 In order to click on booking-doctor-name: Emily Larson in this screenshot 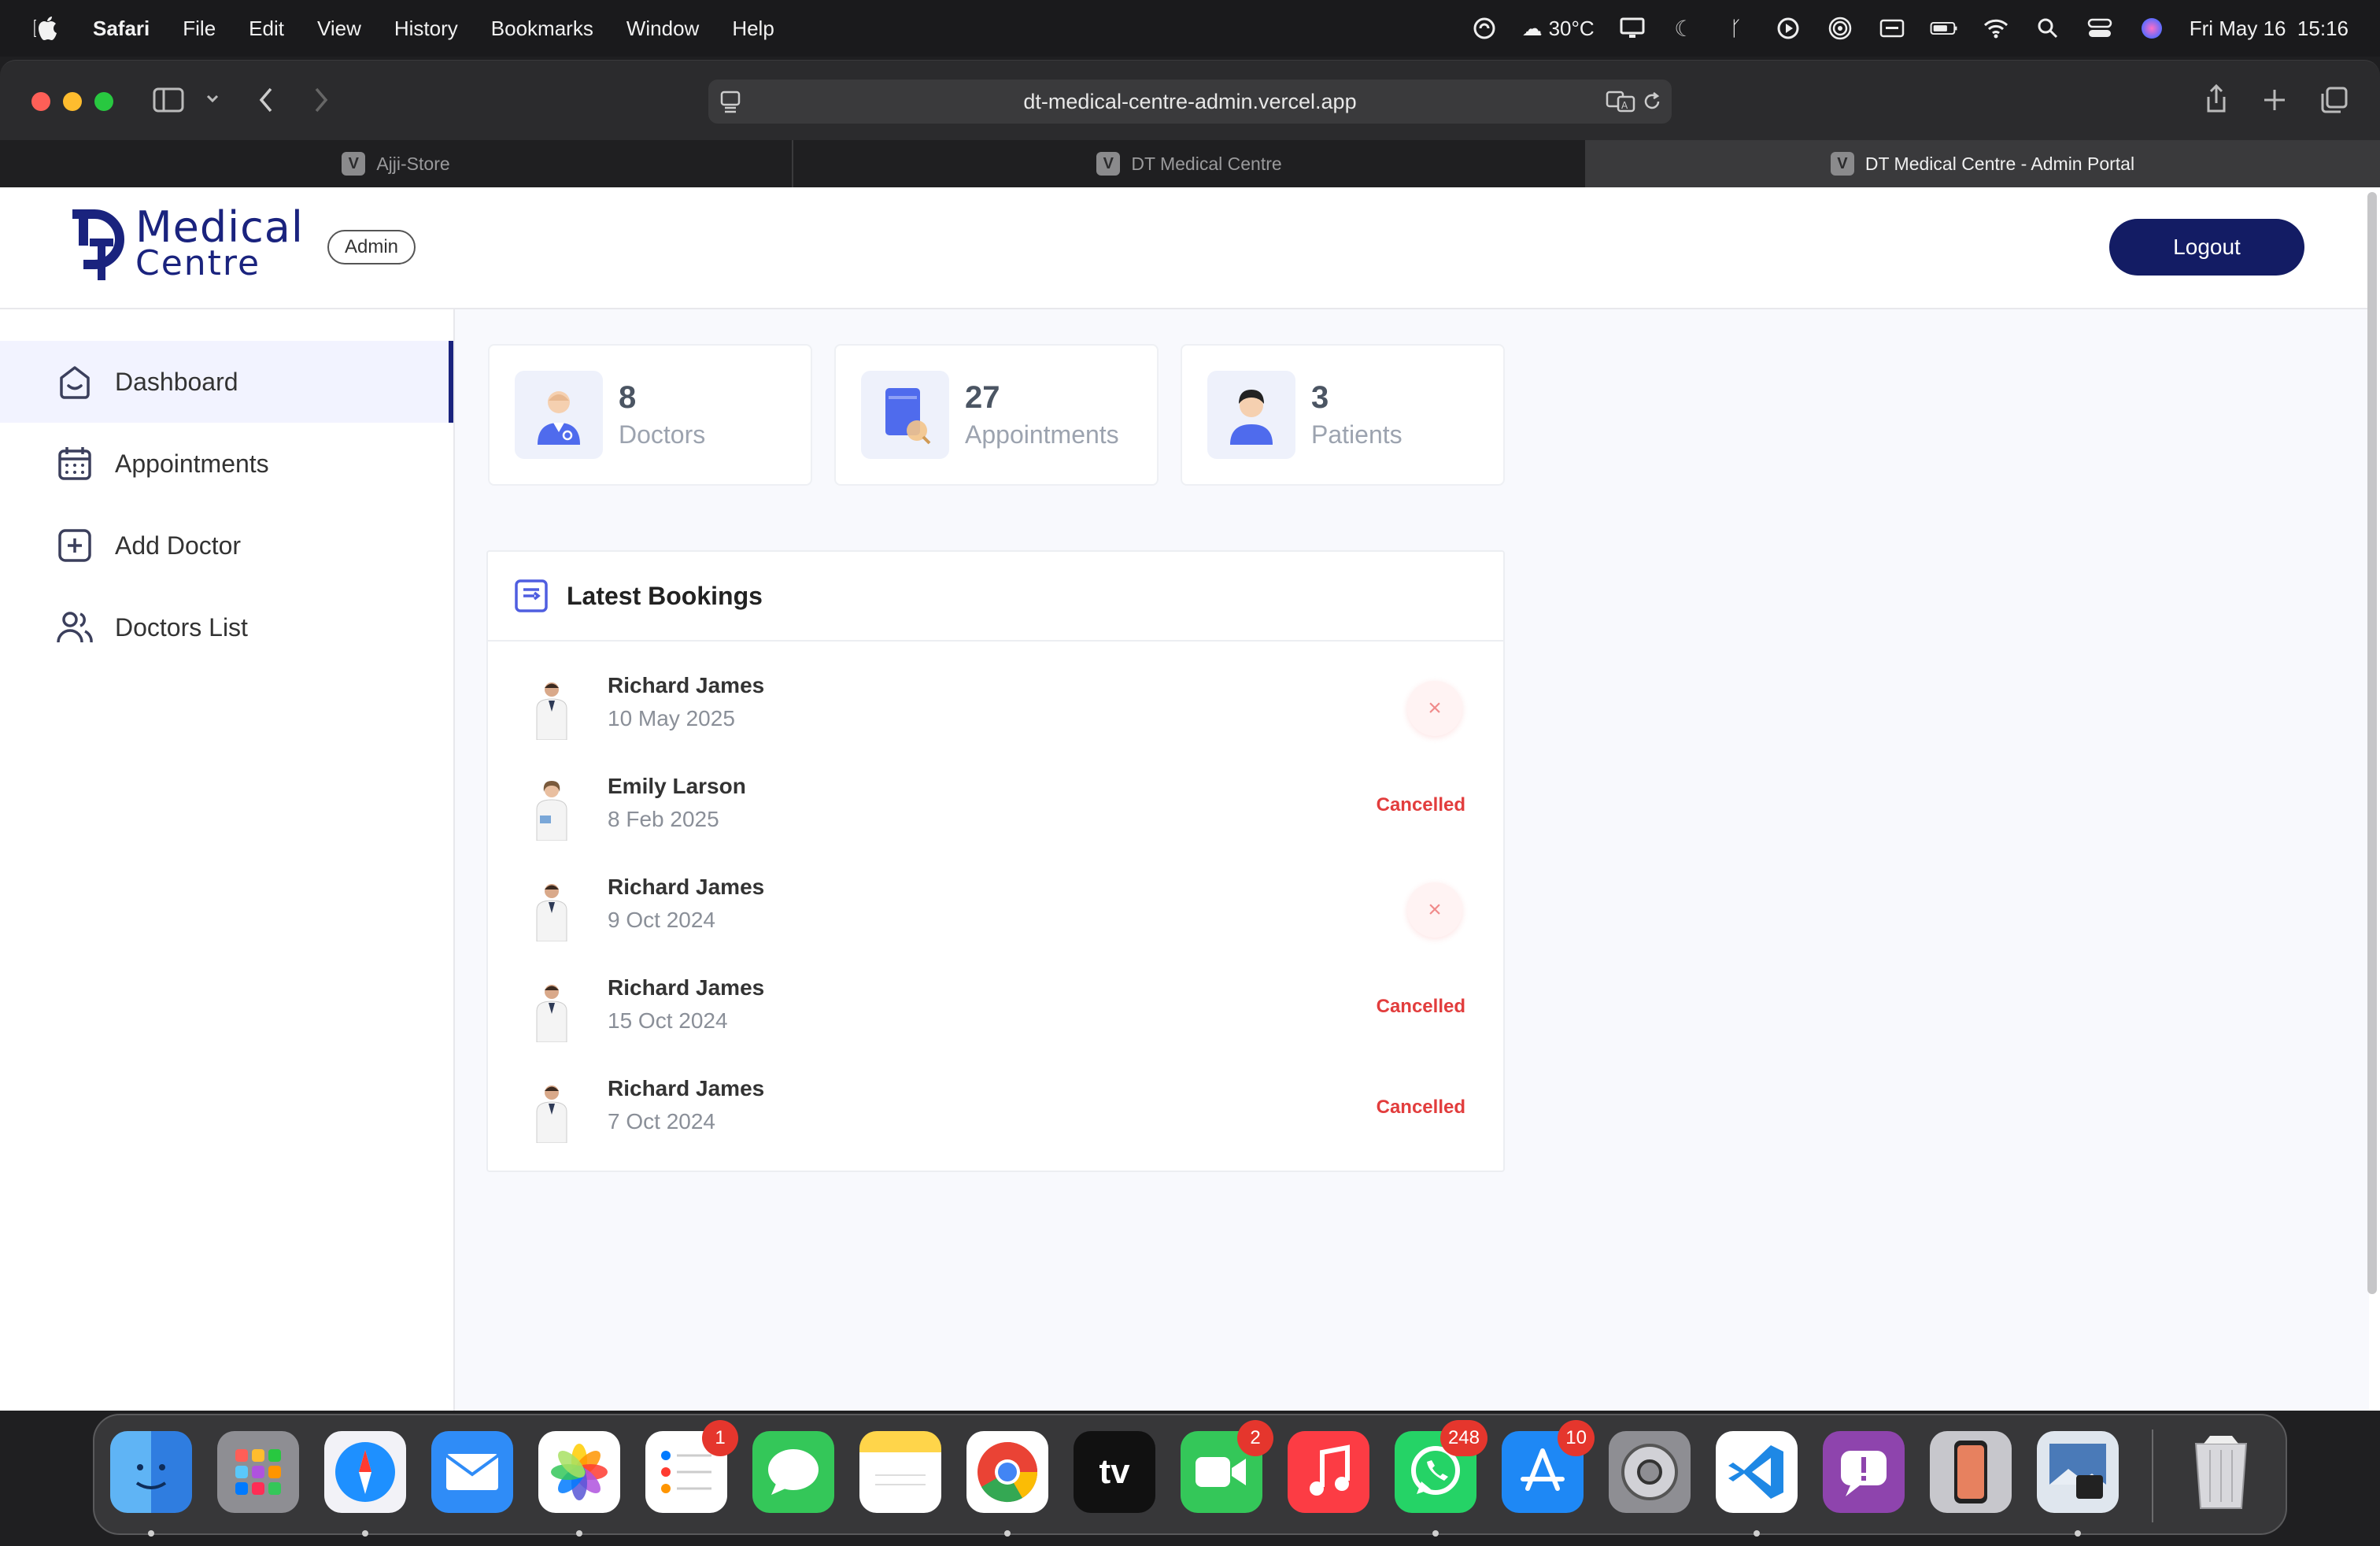, I will do `click(677, 786)`.